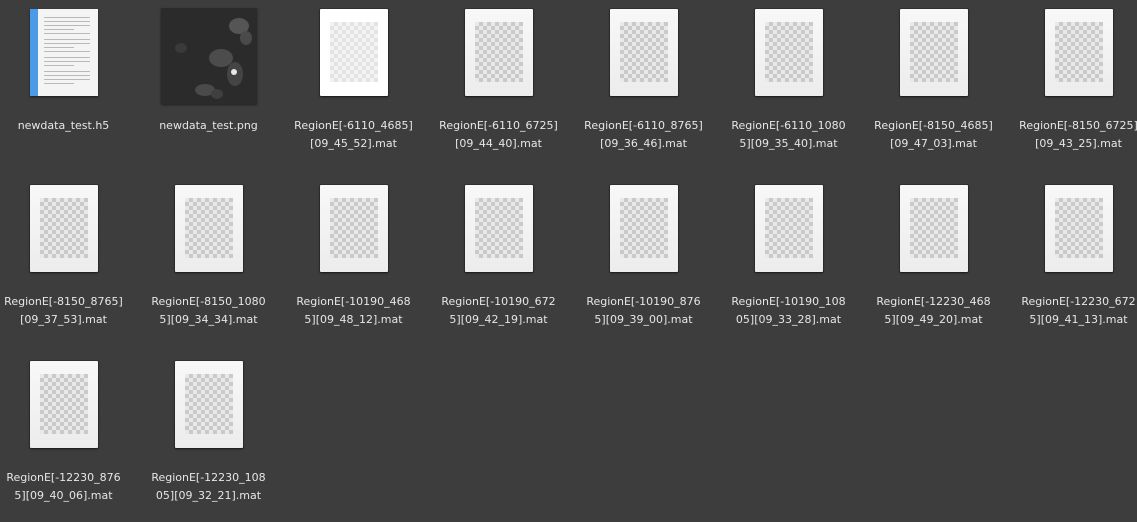  I want to click on file-item: RegionE[-12230_468 5][09_49_20].mat, so click(933, 261).